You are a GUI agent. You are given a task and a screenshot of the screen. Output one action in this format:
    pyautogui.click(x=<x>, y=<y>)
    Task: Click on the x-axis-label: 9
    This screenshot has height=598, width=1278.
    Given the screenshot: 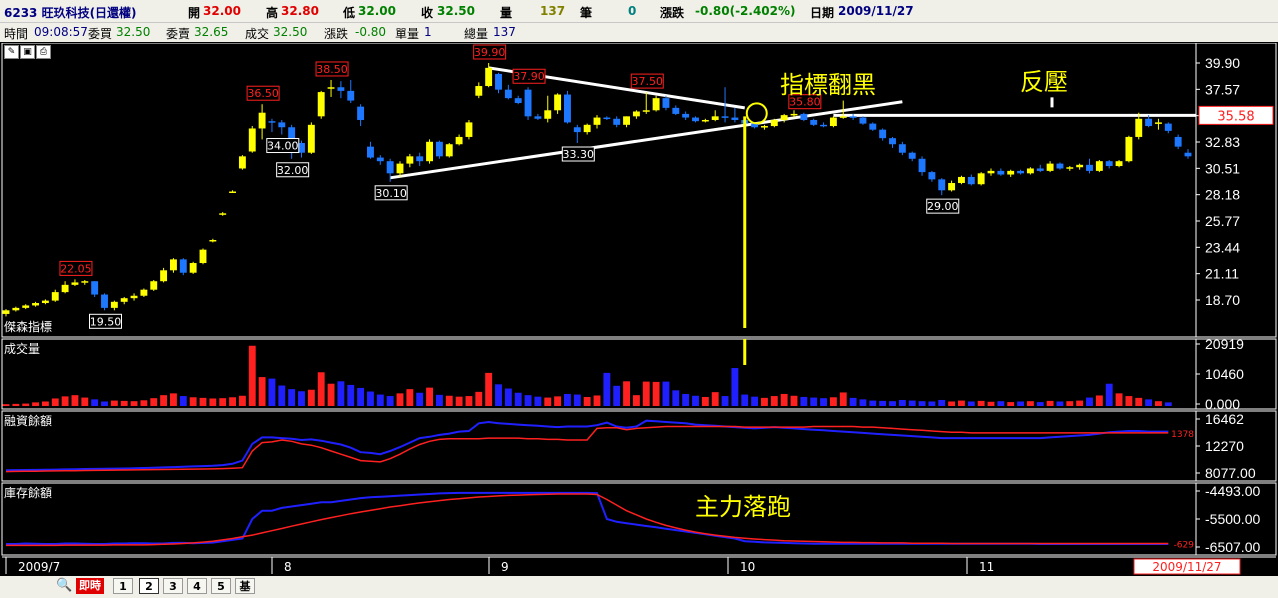 What is the action you would take?
    pyautogui.click(x=505, y=567)
    